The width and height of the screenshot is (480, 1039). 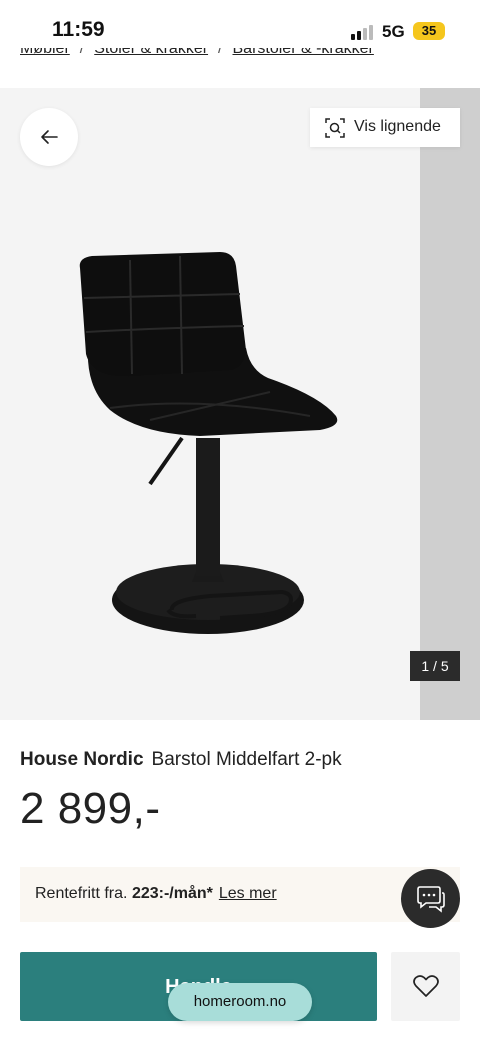 I want to click on financing-text: Rentefritt fra. 223:-/mån* Les mer, so click(x=156, y=894).